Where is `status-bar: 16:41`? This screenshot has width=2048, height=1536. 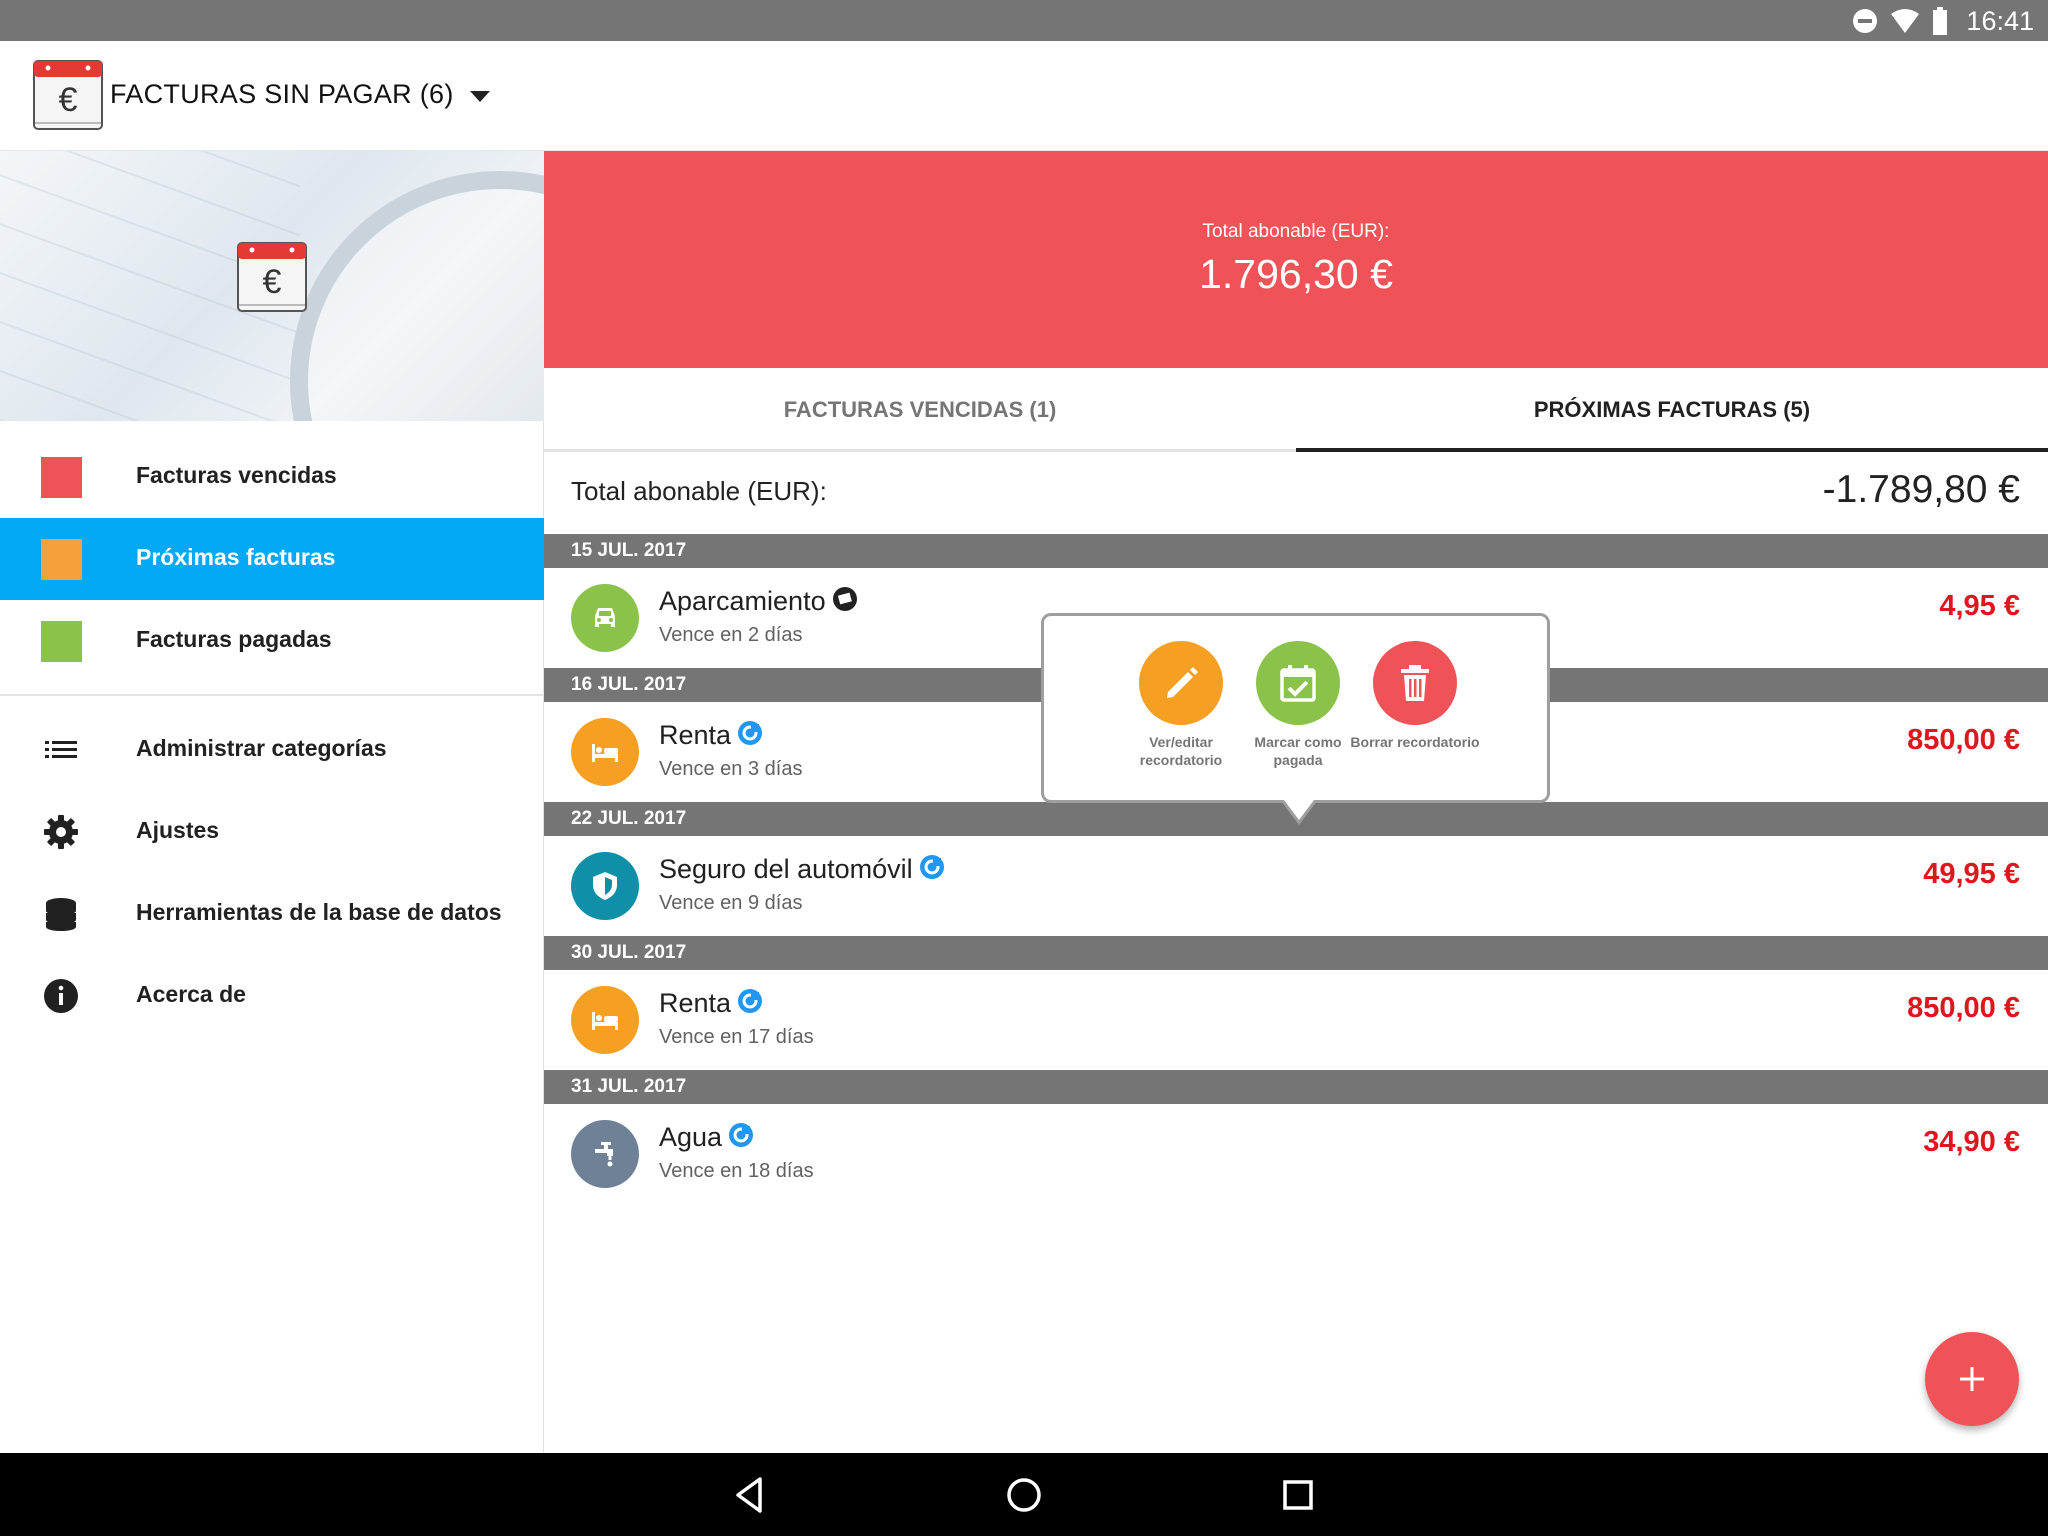 status-bar: 16:41 is located at coordinates (1024, 20).